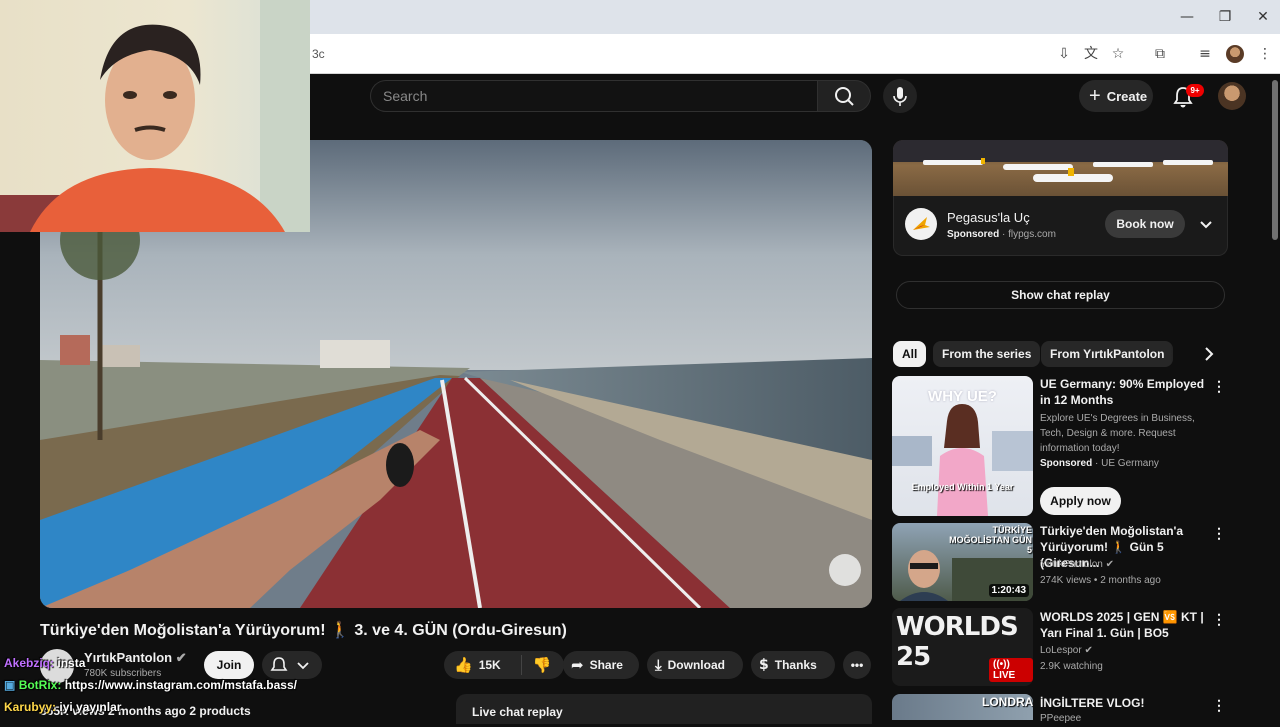 This screenshot has height=727, width=1280. Describe the element at coordinates (489, 665) in the screenshot. I see `like-count: 15K` at that location.